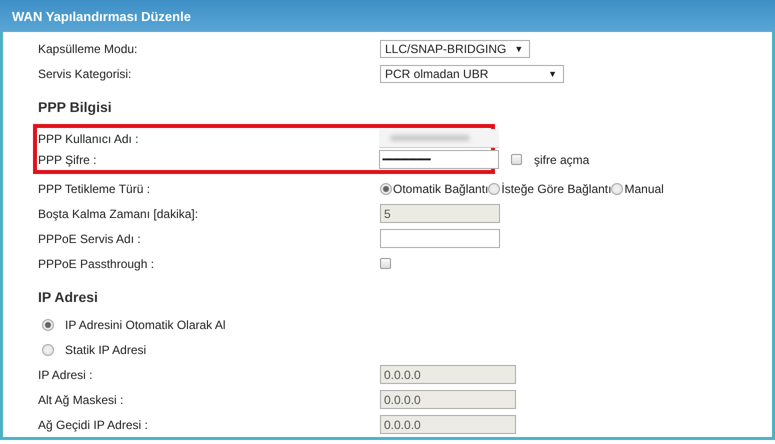 The width and height of the screenshot is (775, 444). Describe the element at coordinates (97, 263) in the screenshot. I see `field-label: PPPoE Passthrough :` at that location.